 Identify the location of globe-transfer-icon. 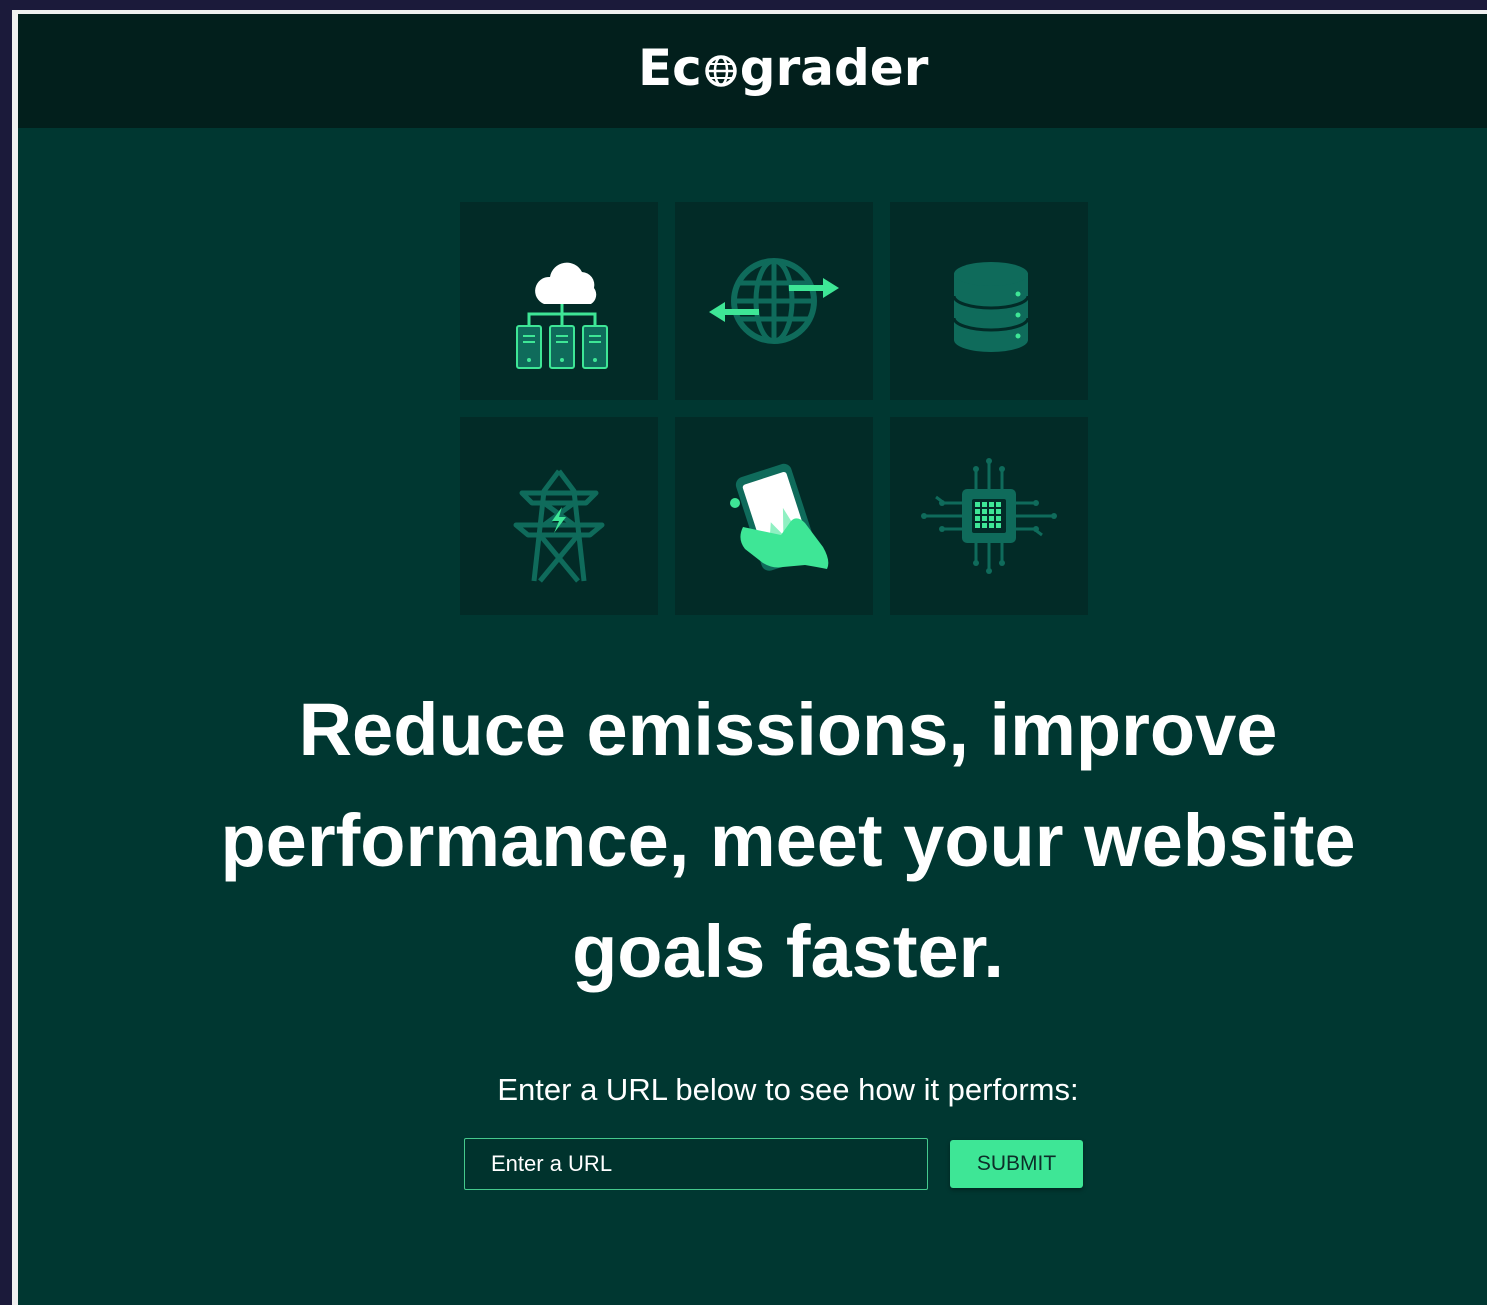
(774, 301).